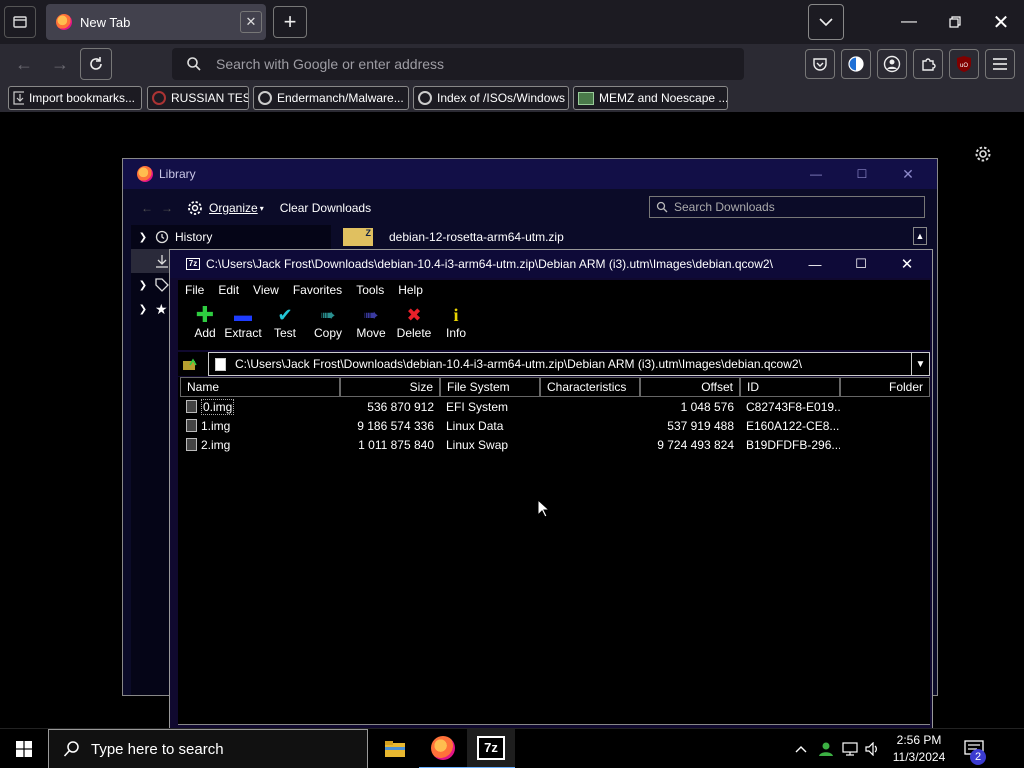 The width and height of the screenshot is (1024, 768). Describe the element at coordinates (414, 333) in the screenshot. I see `toolbar-label: Delete` at that location.